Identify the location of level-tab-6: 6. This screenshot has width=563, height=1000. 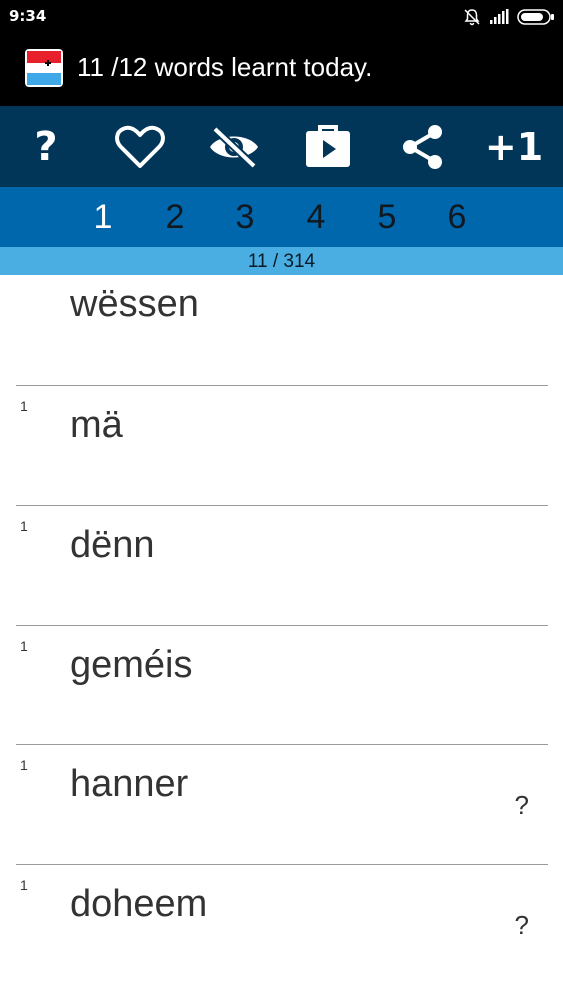
(457, 217).